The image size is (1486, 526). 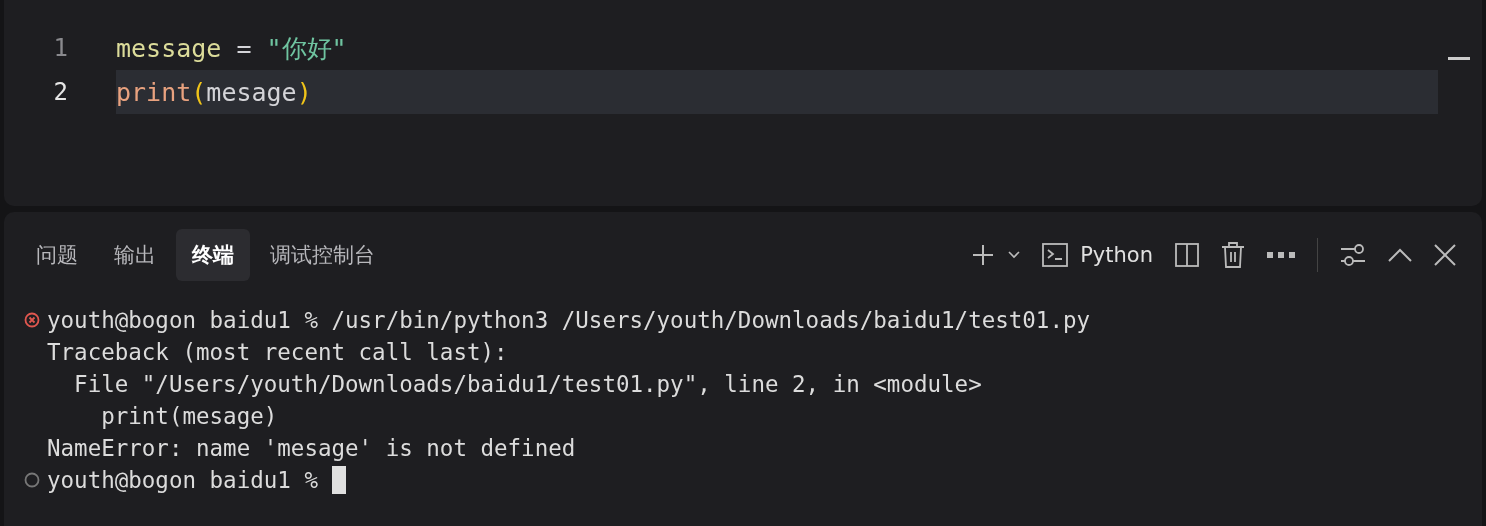 What do you see at coordinates (182, 480) in the screenshot?
I see `terminal-command: youth@bogon baidu1 %` at bounding box center [182, 480].